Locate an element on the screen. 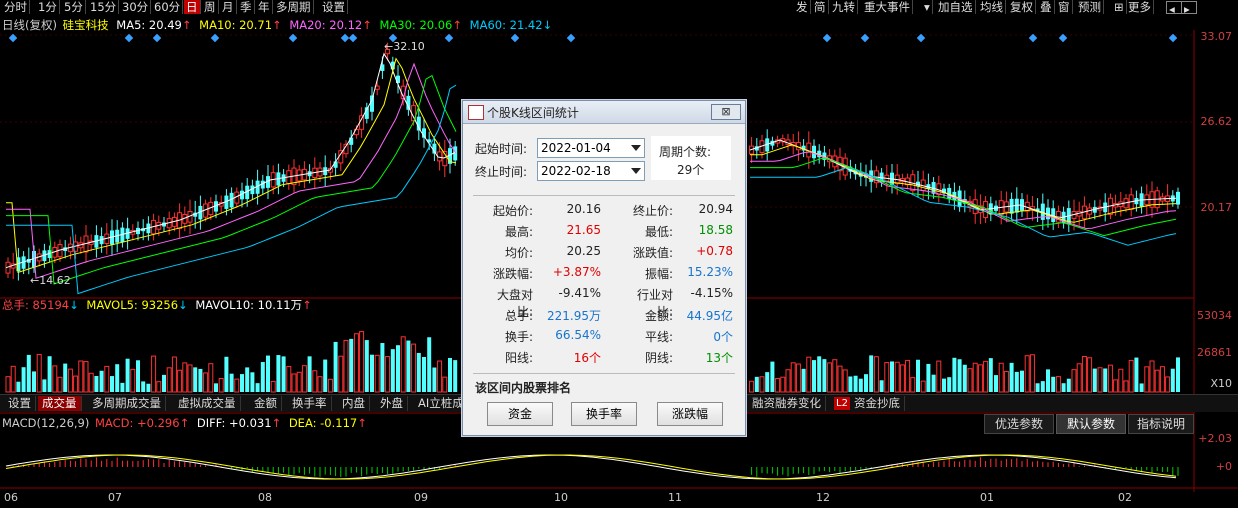 This screenshot has width=1238, height=508. dialog-titlebar: 个股K线区间统计 ⊠ is located at coordinates (604, 112).